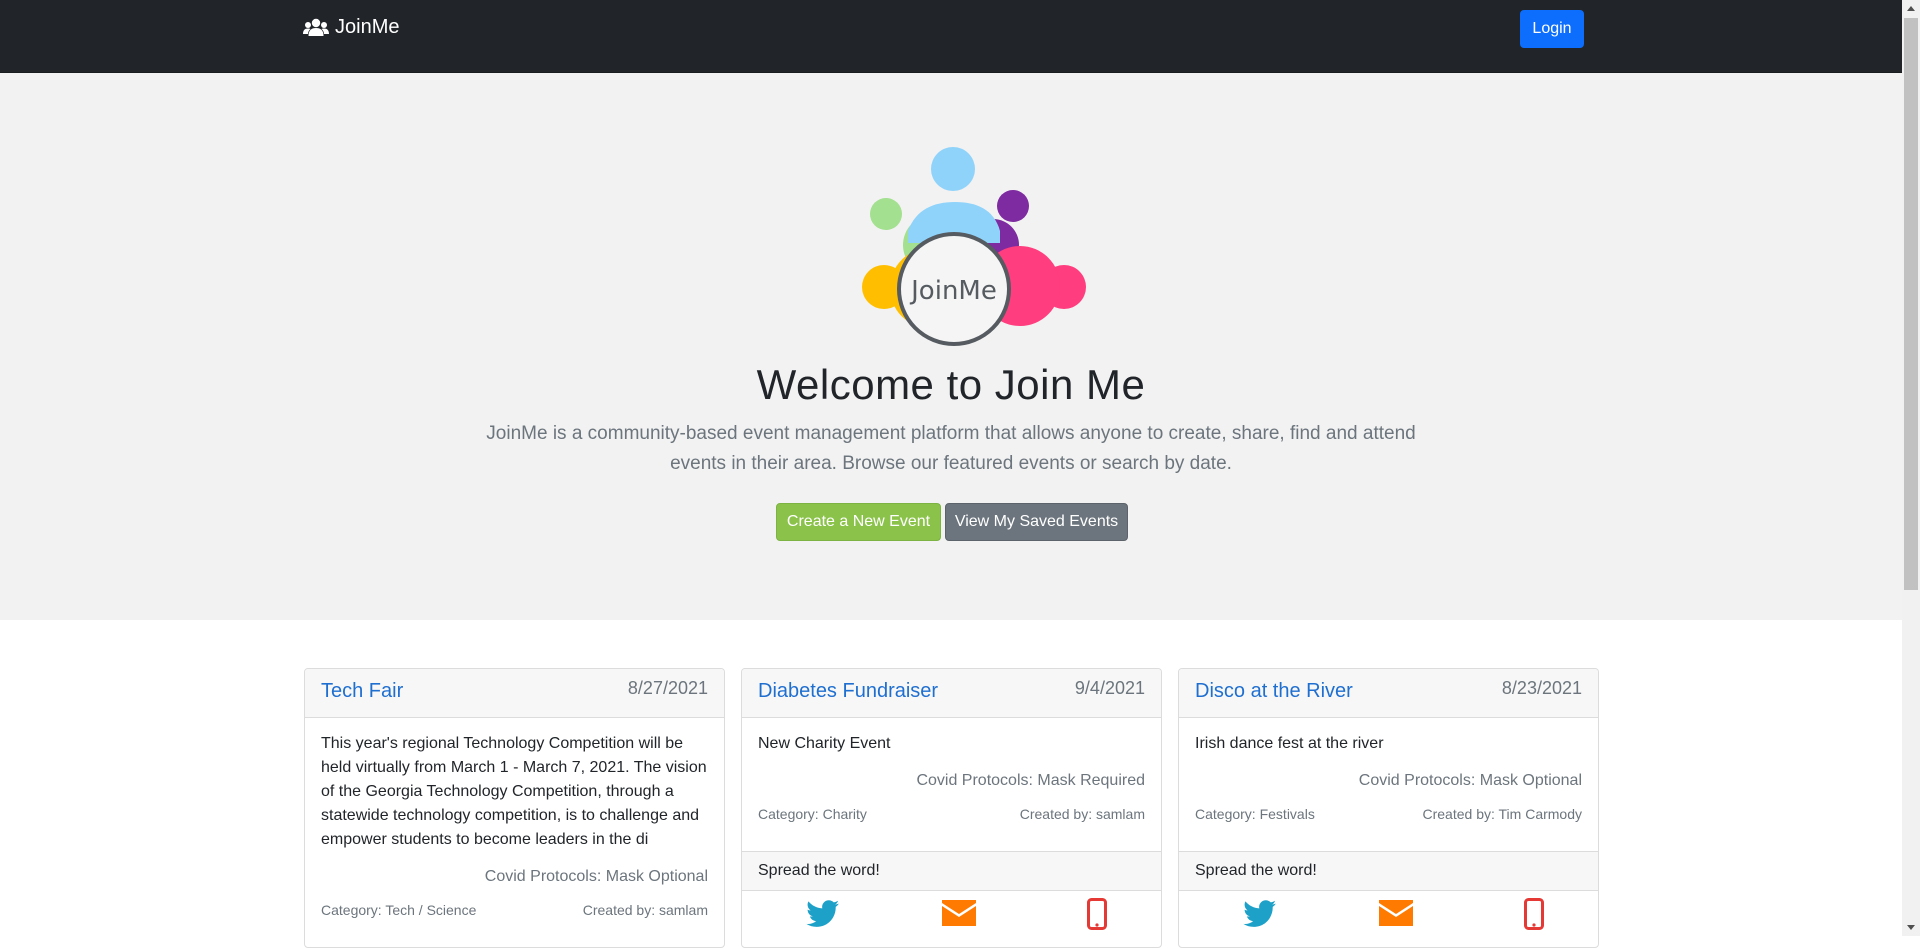 Image resolution: width=1920 pixels, height=948 pixels. What do you see at coordinates (974, 246) in the screenshot?
I see `joinme-logo: JoinMe` at bounding box center [974, 246].